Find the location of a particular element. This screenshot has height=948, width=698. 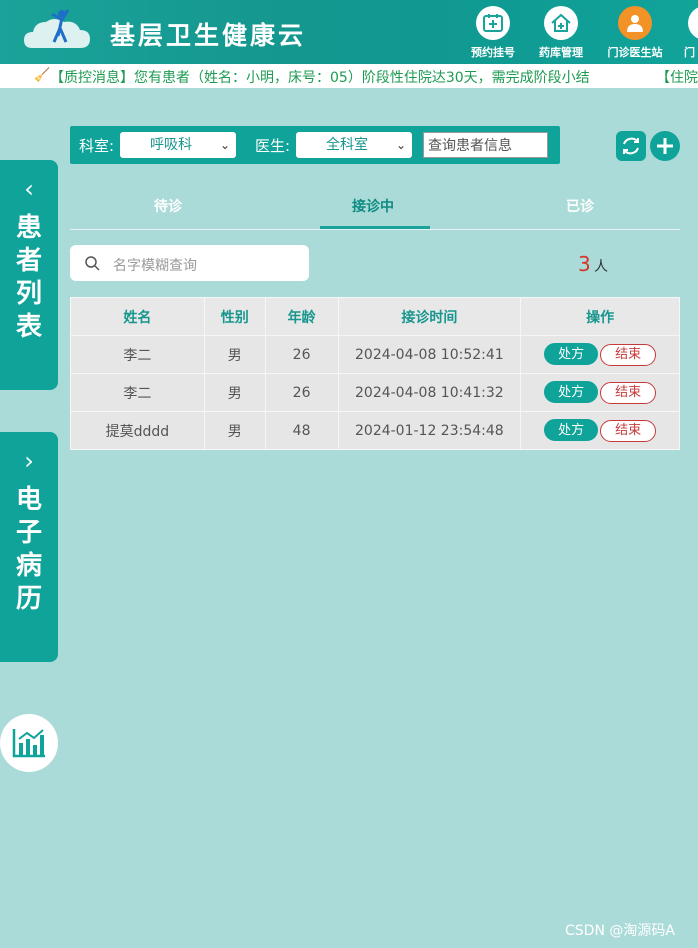

table-header-row: 姓名 性别 年龄 接诊时间 操作 is located at coordinates (375, 316).